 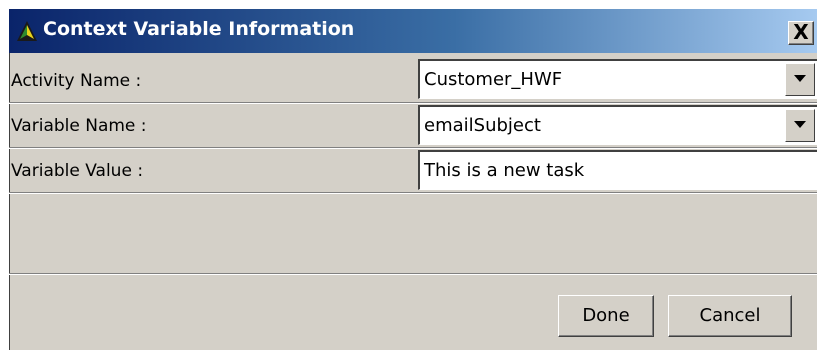 I want to click on close-button: X, so click(x=801, y=33).